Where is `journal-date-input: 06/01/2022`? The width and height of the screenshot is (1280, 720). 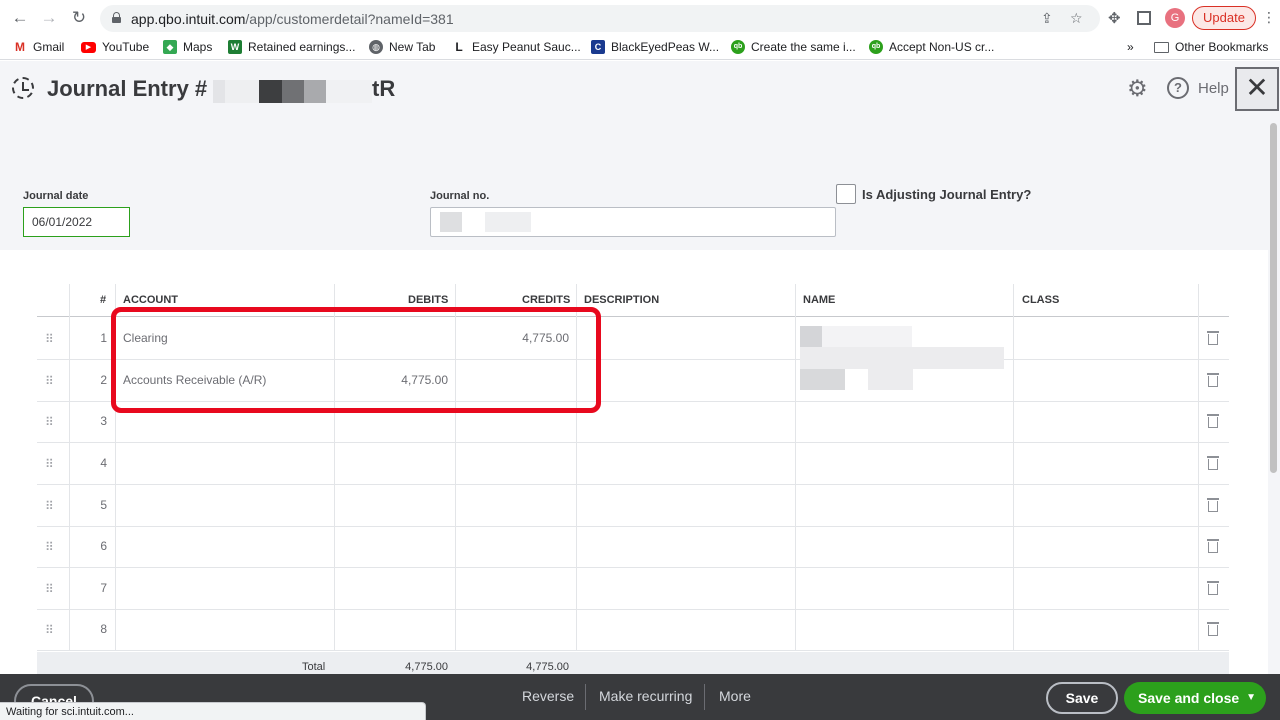
journal-date-input: 06/01/2022 is located at coordinates (76, 222).